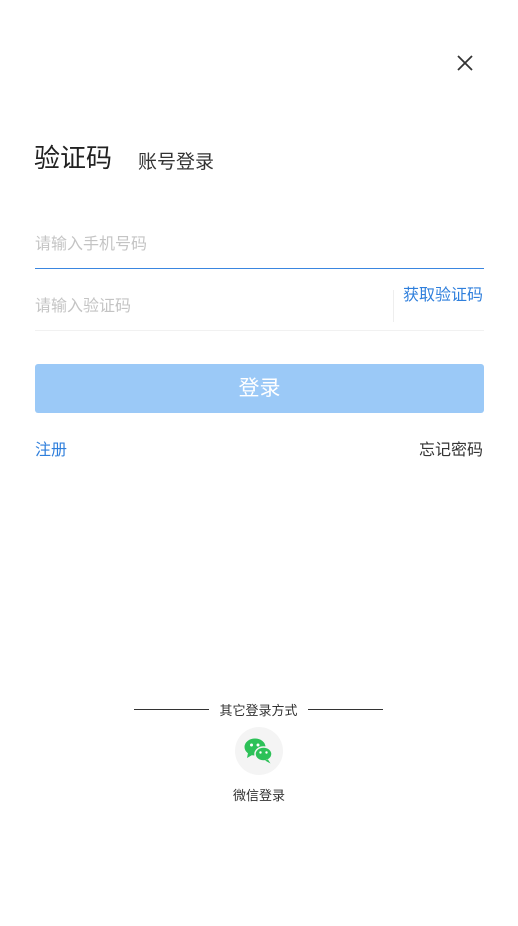 The width and height of the screenshot is (518, 926). I want to click on tab-account-login: 账号登录, so click(176, 160).